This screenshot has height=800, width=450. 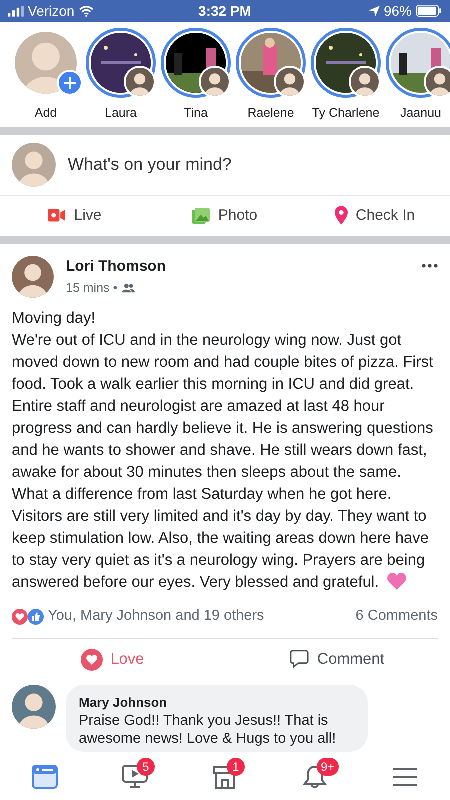 I want to click on wifi-icon, so click(x=86, y=11).